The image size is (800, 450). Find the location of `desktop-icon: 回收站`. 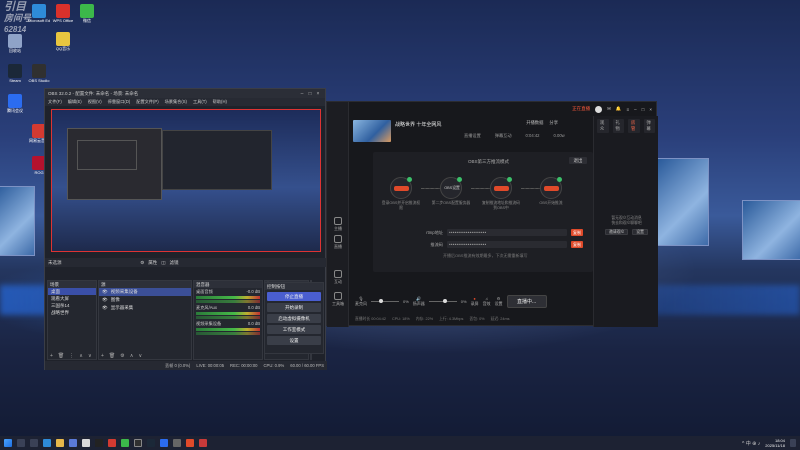

desktop-icon: 回收站 is located at coordinates (15, 43).